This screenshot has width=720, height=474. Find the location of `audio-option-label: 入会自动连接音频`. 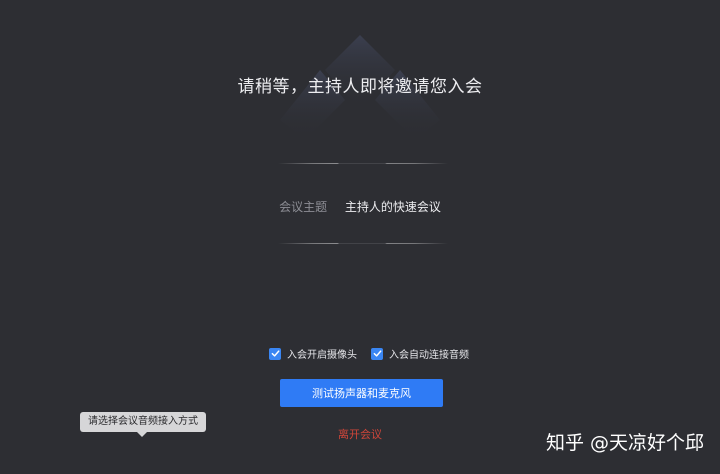

audio-option-label: 入会自动连接音频 is located at coordinates (429, 355).